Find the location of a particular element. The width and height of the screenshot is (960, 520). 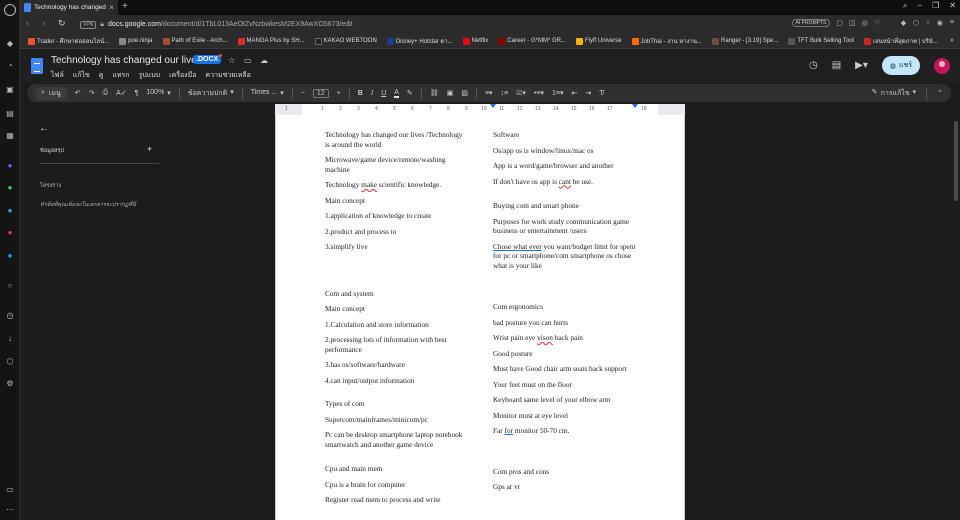

settings-icon: ⚙ is located at coordinates (10, 384).